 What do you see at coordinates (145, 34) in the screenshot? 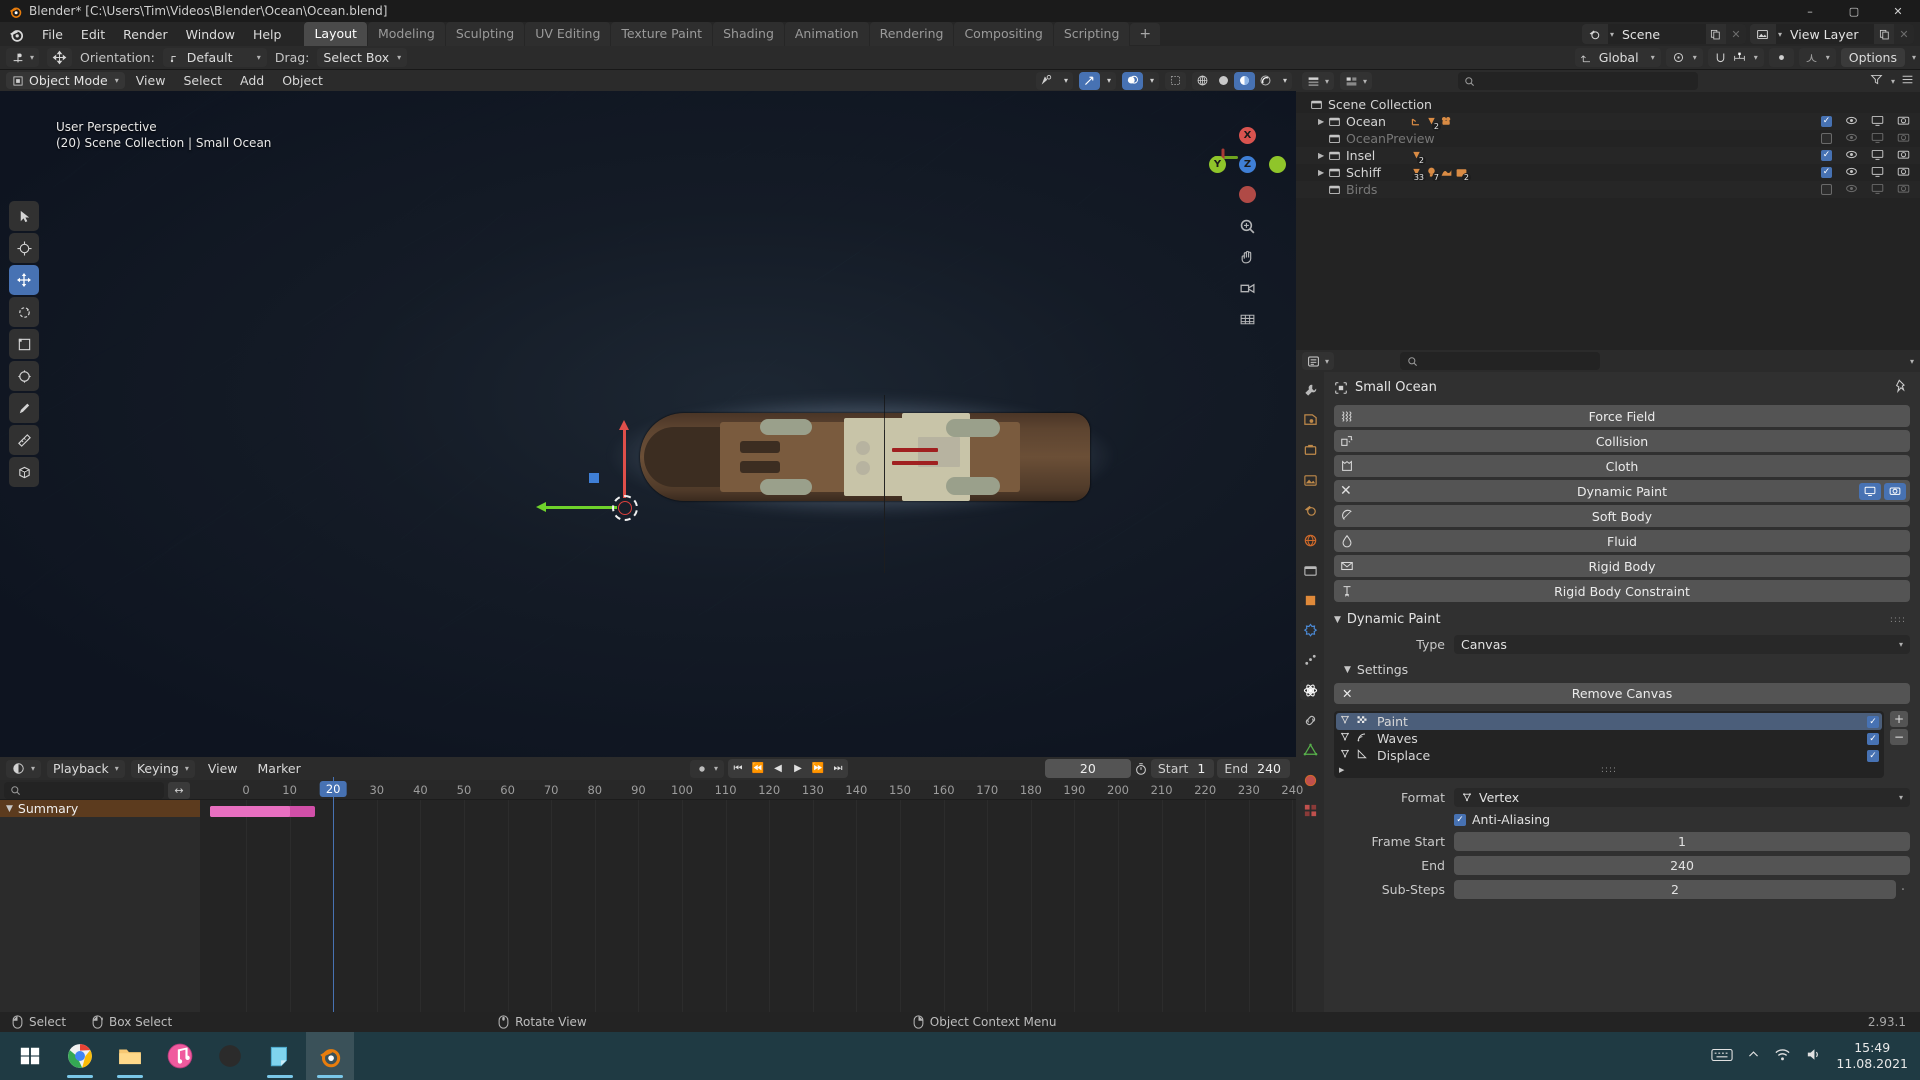
I see `menu-render: Render` at bounding box center [145, 34].